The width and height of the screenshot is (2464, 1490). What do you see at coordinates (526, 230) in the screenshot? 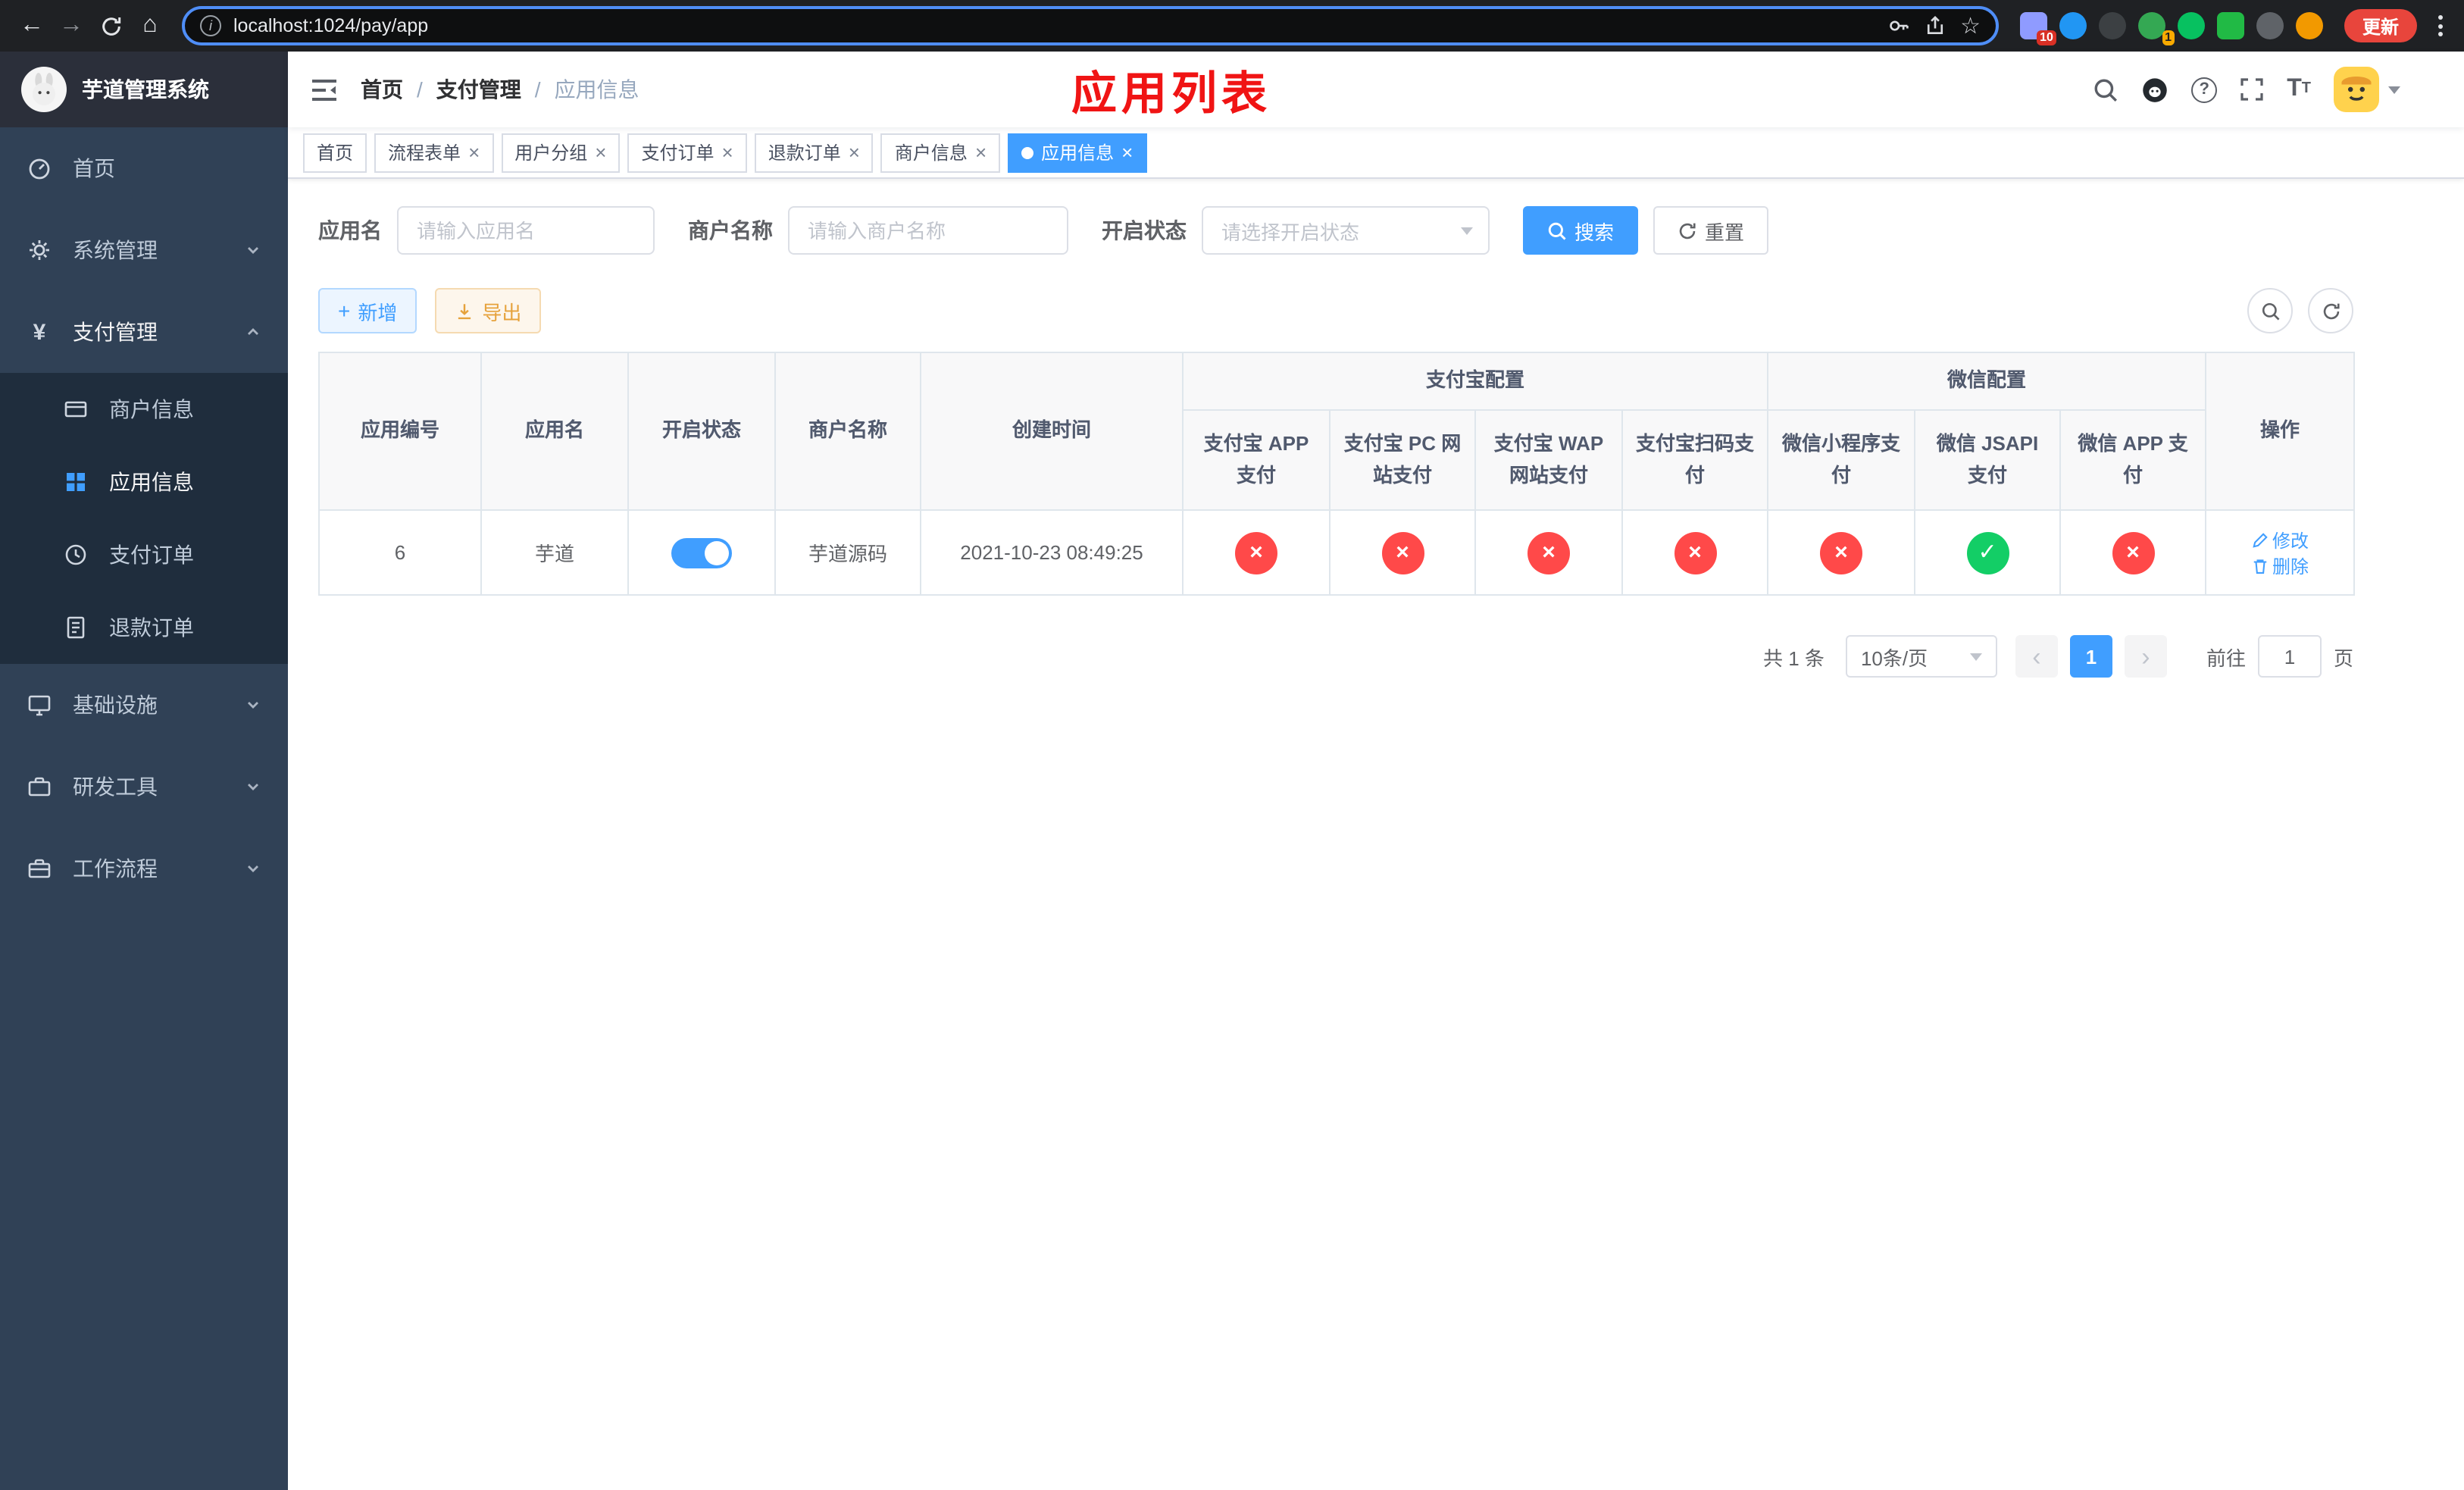
I see `app-name-input` at bounding box center [526, 230].